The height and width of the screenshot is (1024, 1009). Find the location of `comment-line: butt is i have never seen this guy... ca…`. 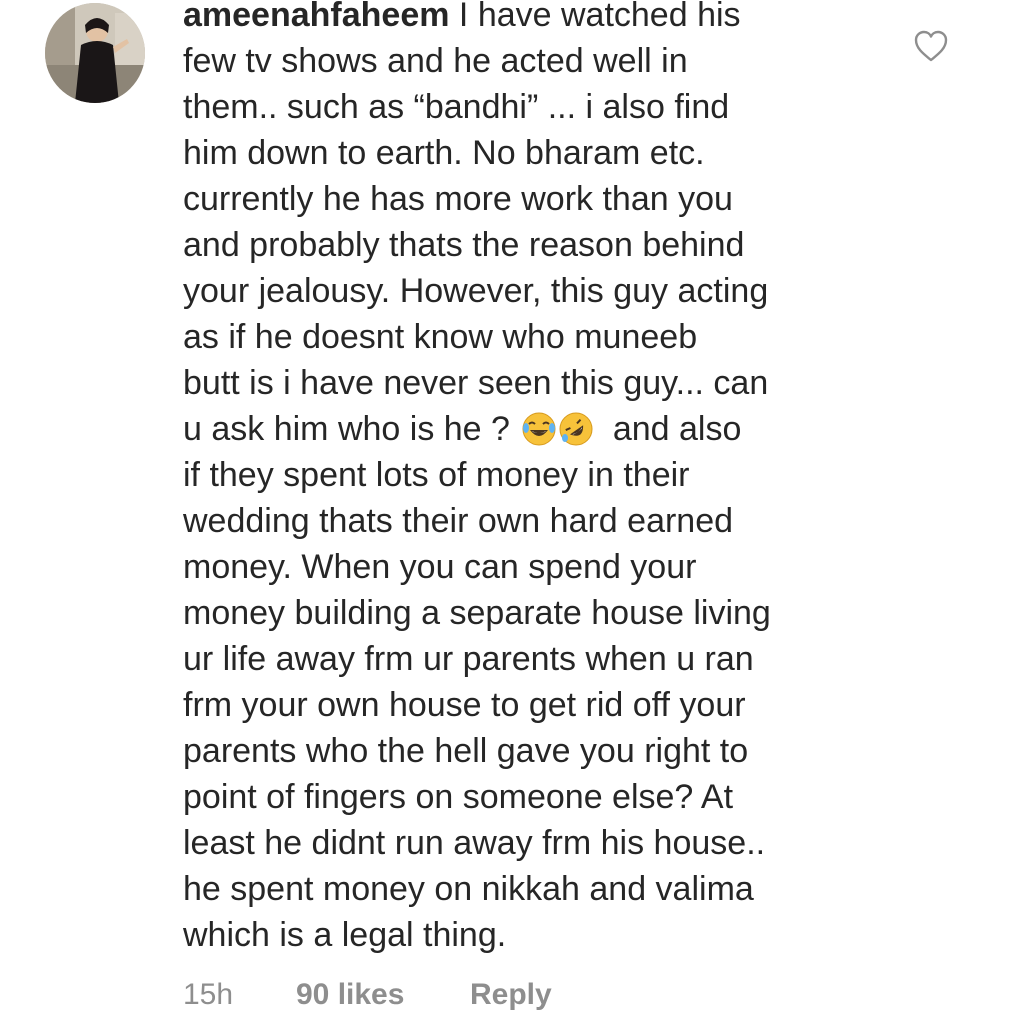

comment-line: butt is i have never seen this guy... ca… is located at coordinates (476, 383).